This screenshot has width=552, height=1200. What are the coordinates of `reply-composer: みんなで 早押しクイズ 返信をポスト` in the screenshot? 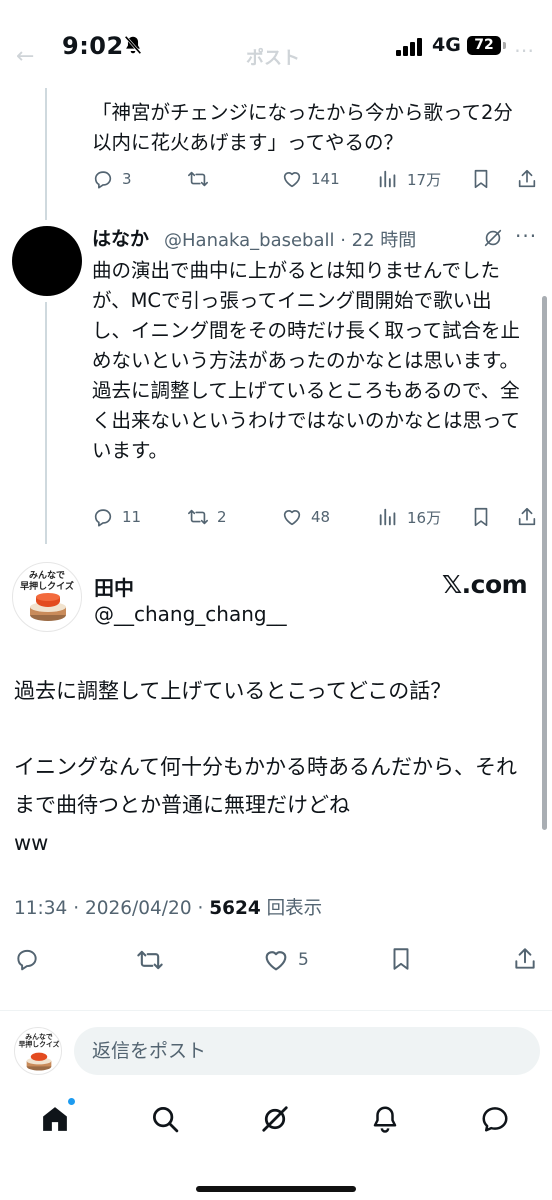 It's located at (276, 1047).